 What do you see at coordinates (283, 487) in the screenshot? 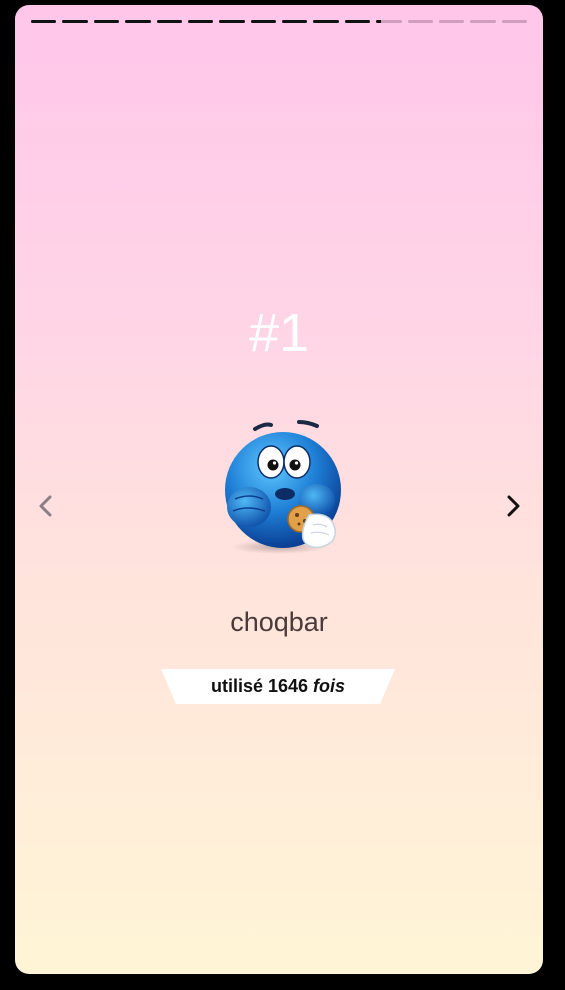
I see `blue-smiley-eating-cookie-icon` at bounding box center [283, 487].